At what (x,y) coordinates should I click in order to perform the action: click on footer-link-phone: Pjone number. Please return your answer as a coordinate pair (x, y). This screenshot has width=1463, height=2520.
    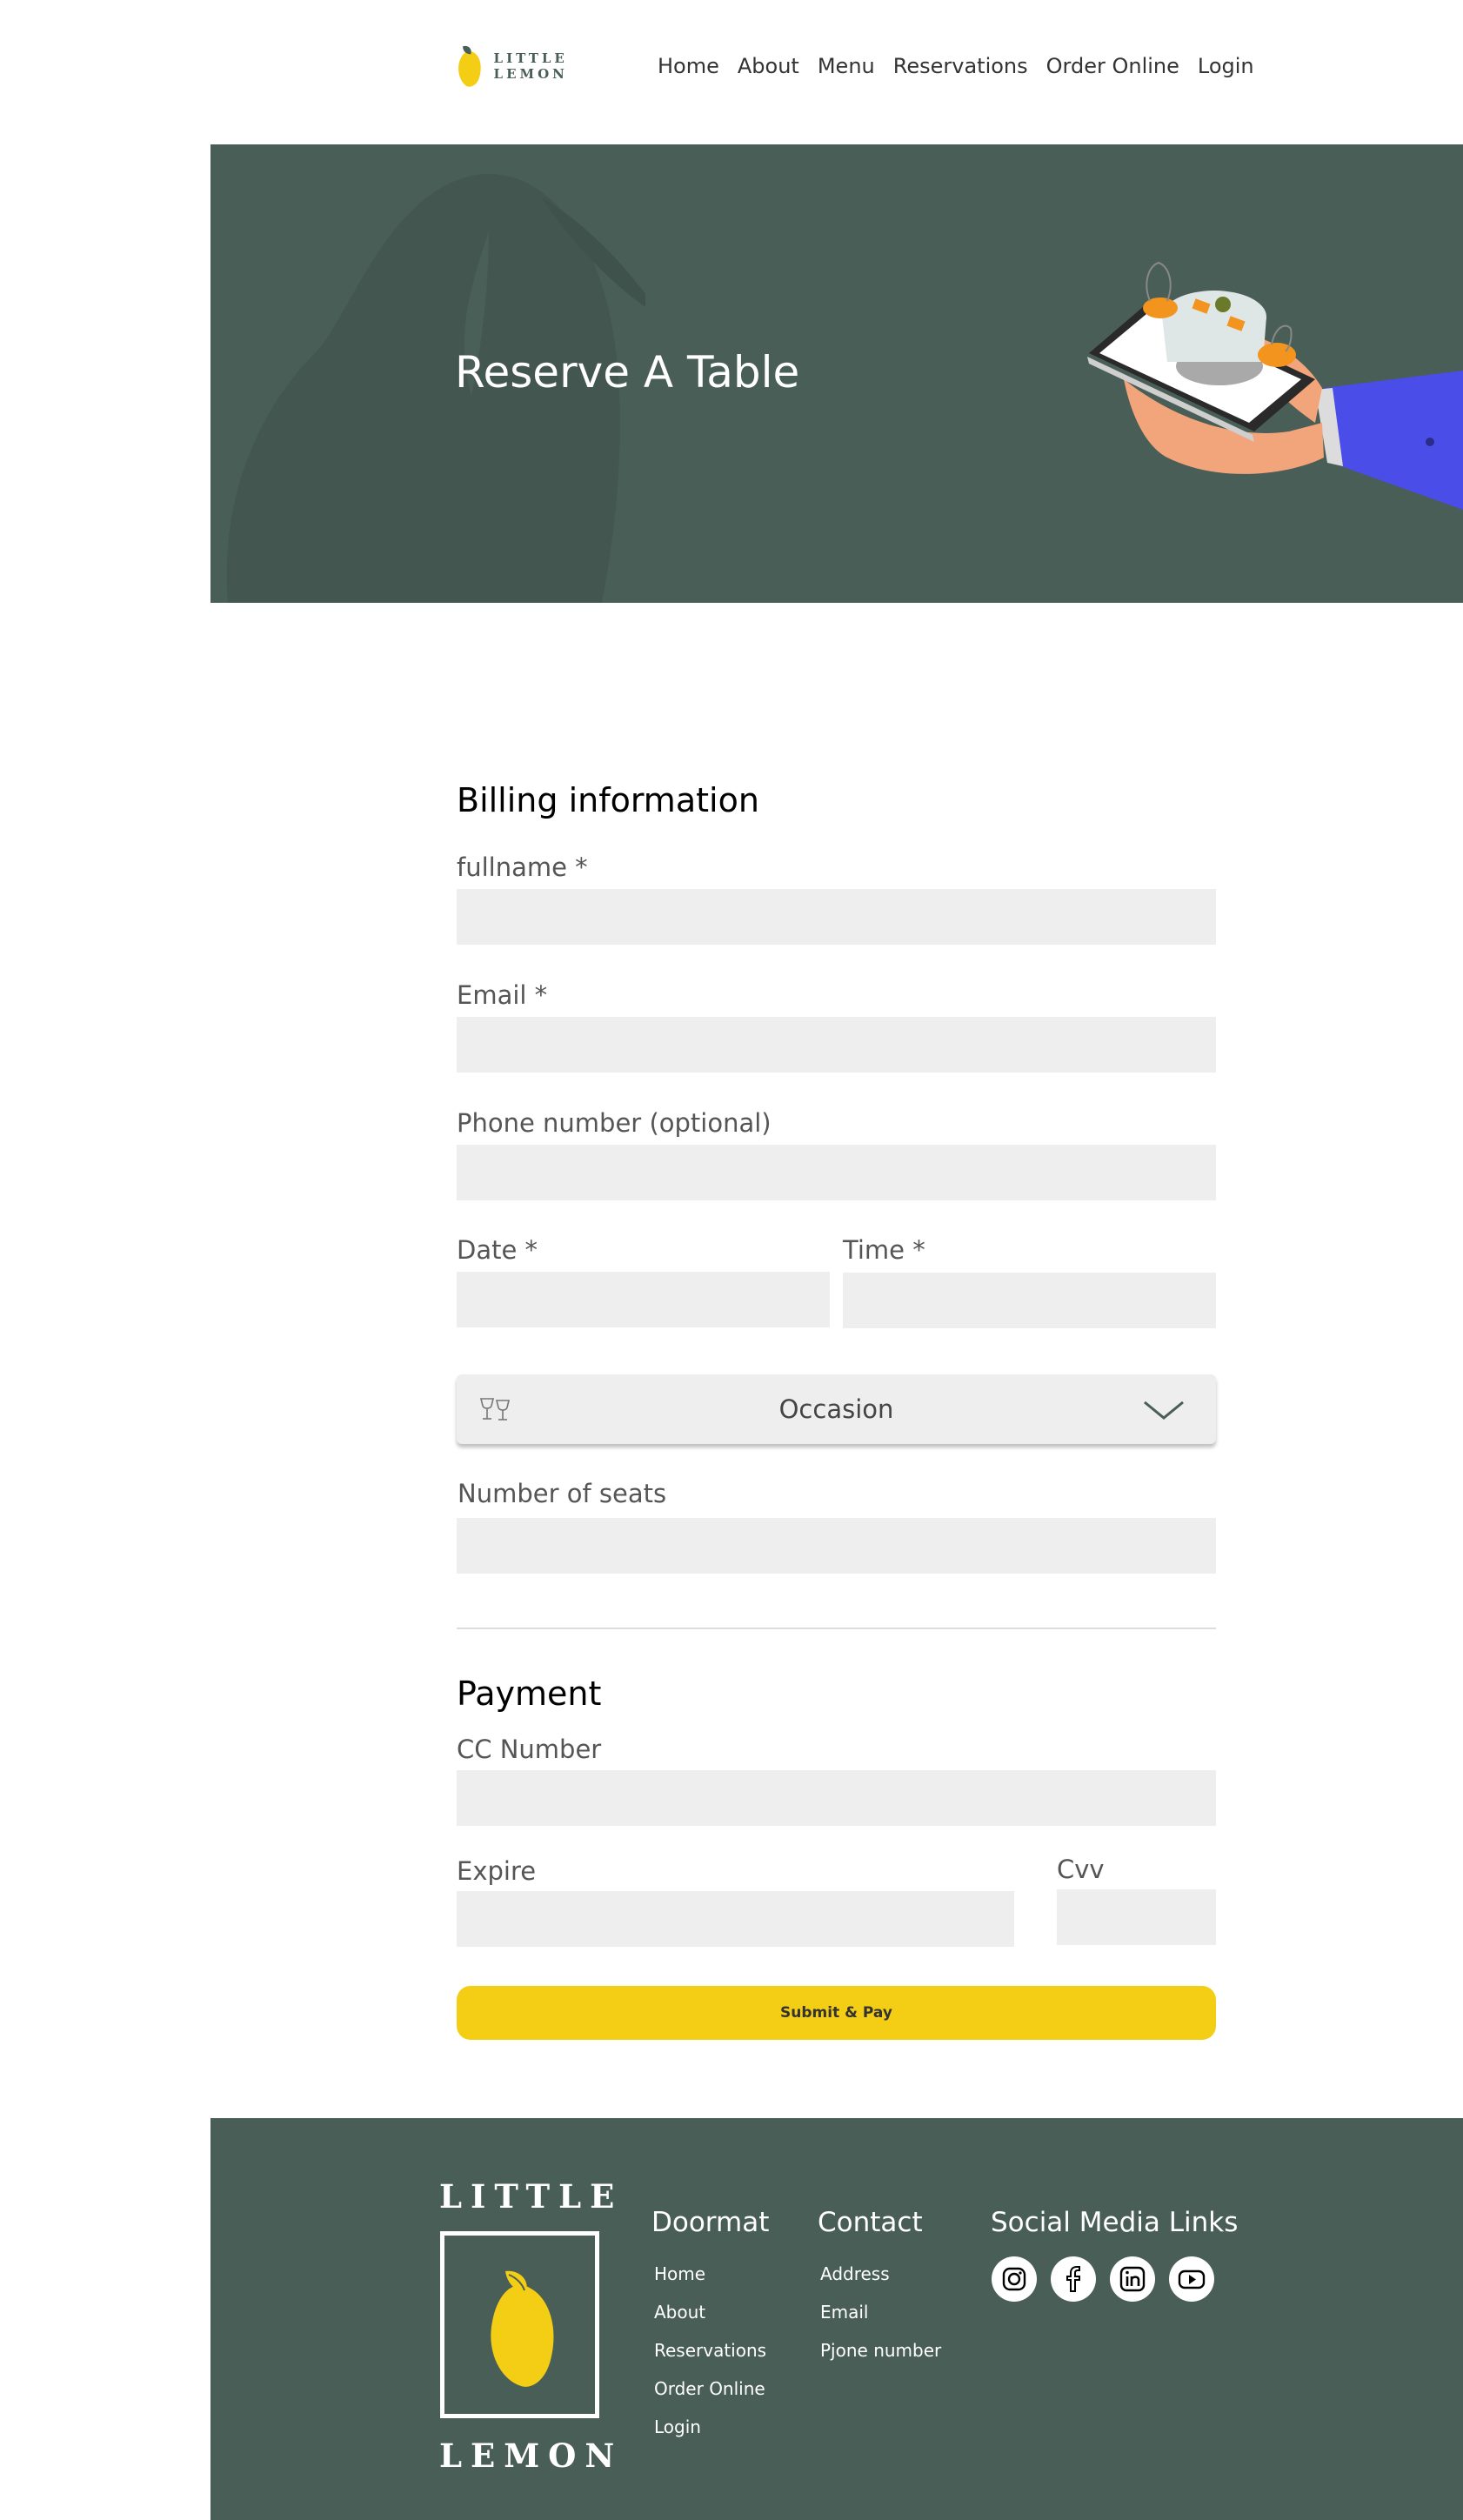
    Looking at the image, I should click on (880, 2350).